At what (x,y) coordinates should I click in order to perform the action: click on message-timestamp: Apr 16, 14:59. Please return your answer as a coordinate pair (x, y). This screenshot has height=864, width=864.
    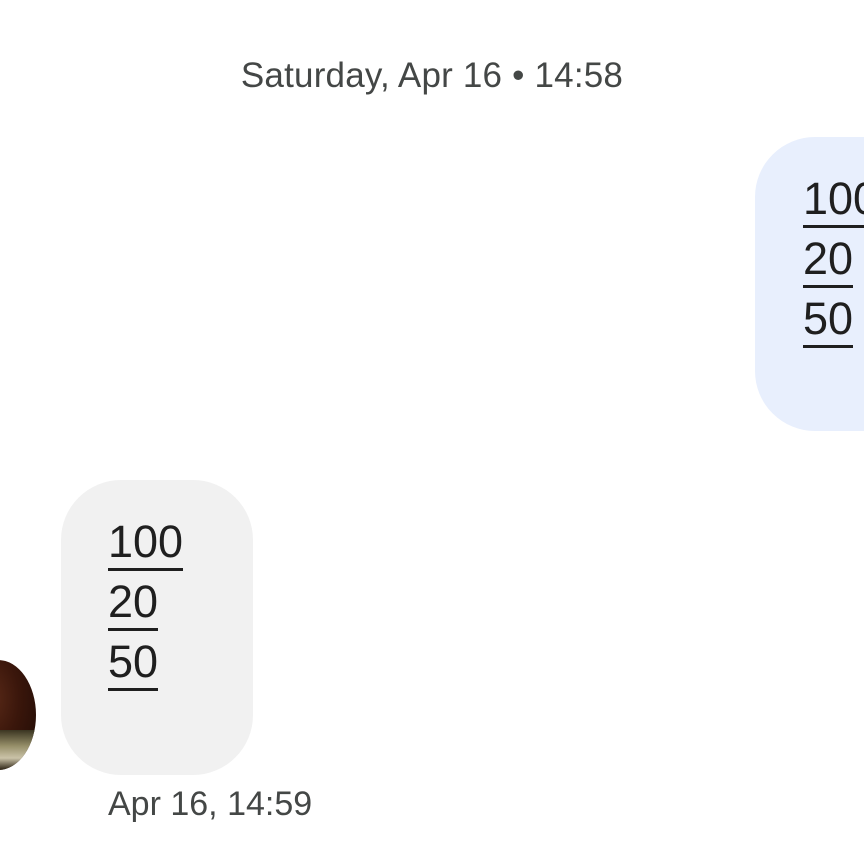
    Looking at the image, I should click on (210, 804).